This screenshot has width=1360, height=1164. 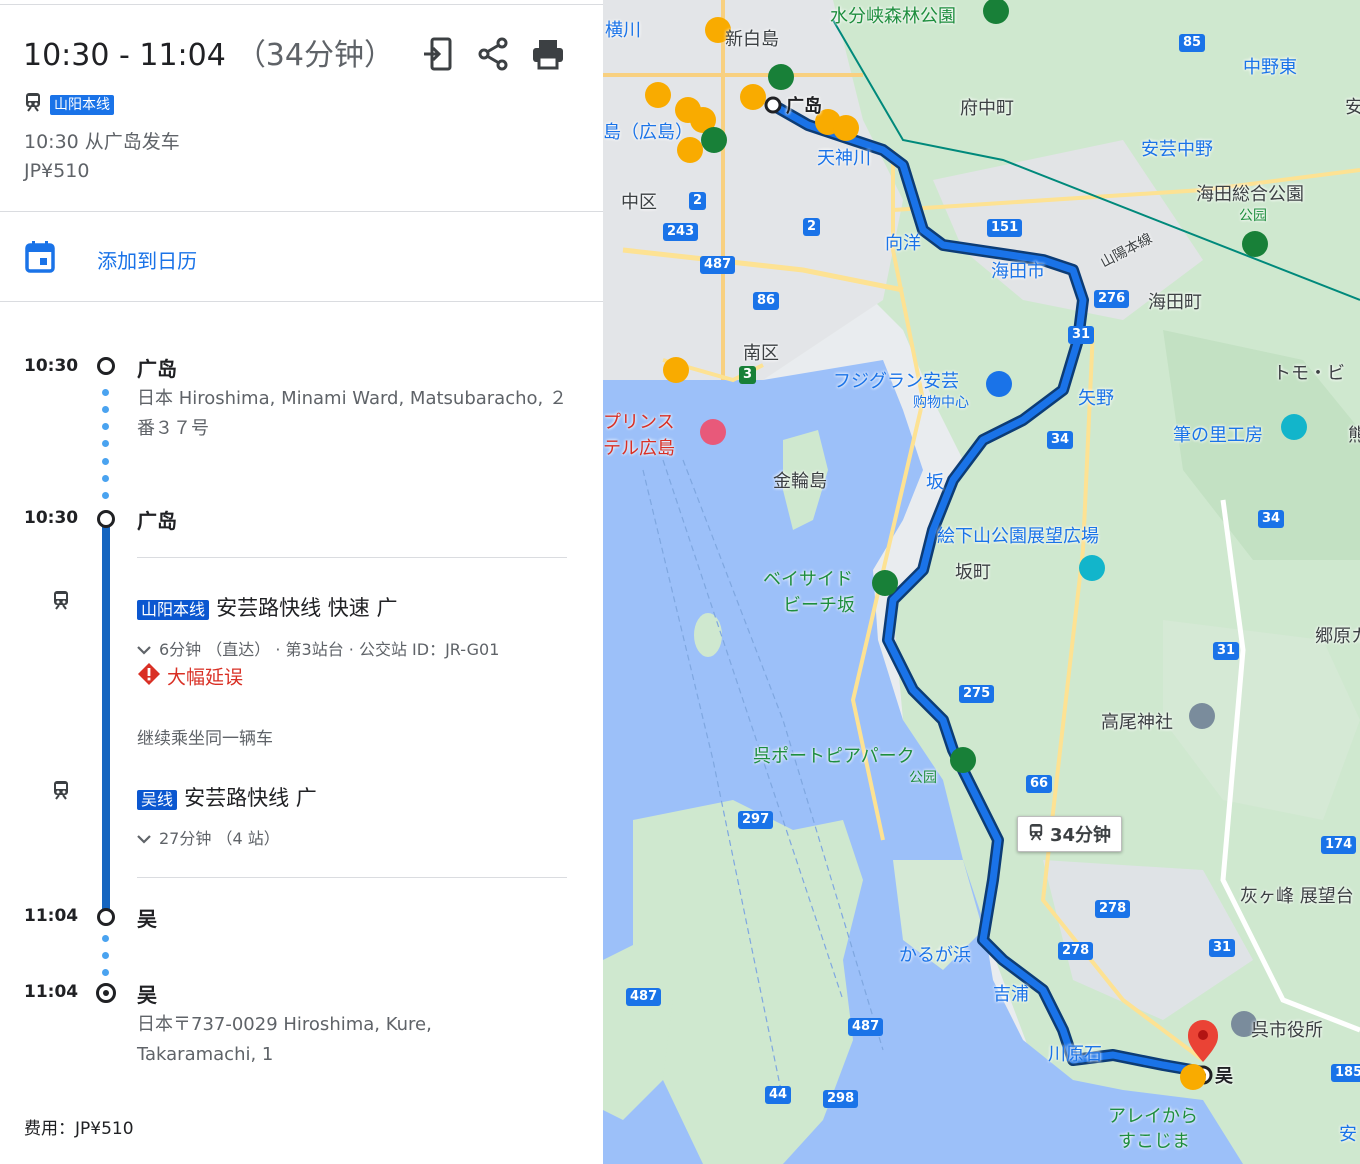 What do you see at coordinates (752, 39) in the screenshot?
I see `map-label: 新白島` at bounding box center [752, 39].